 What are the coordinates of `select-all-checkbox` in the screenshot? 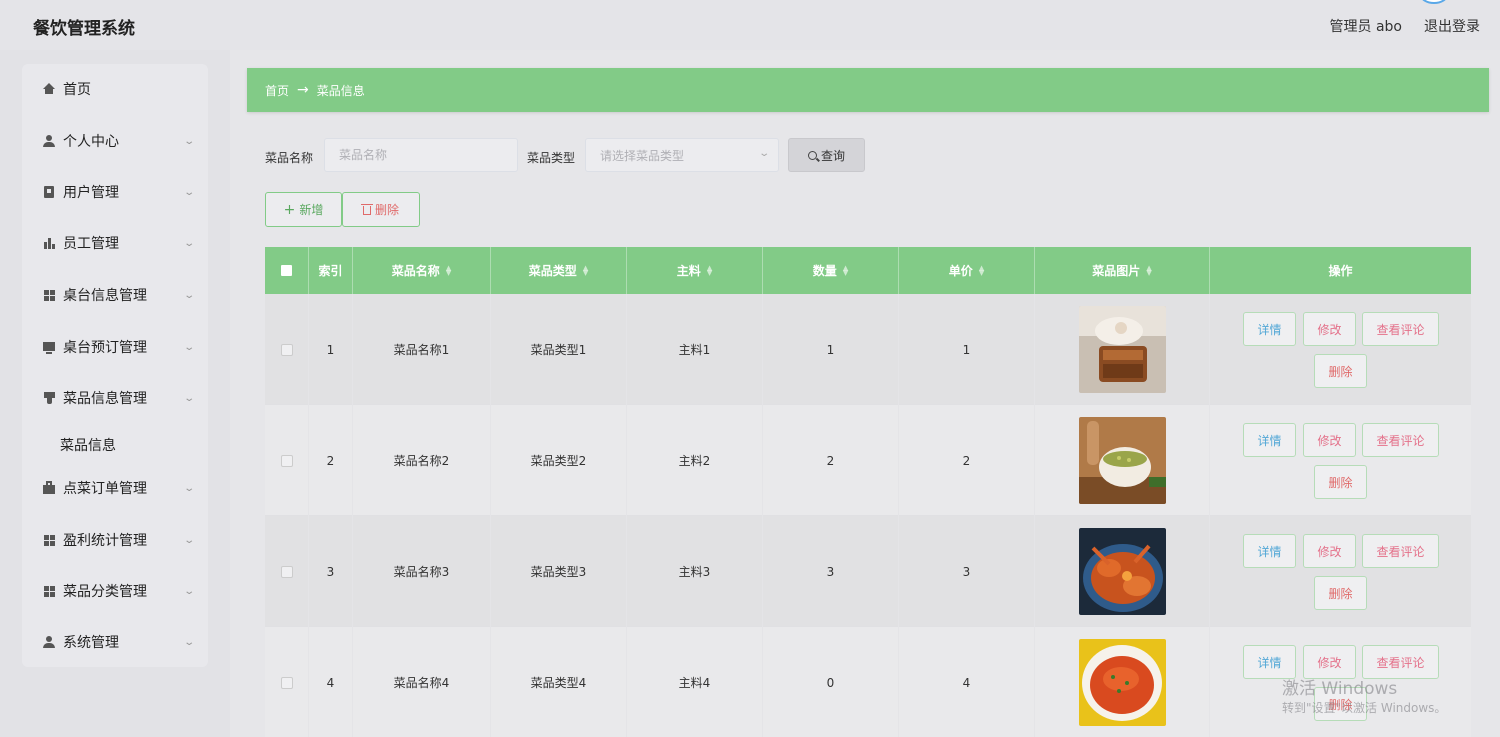 It's located at (286, 270).